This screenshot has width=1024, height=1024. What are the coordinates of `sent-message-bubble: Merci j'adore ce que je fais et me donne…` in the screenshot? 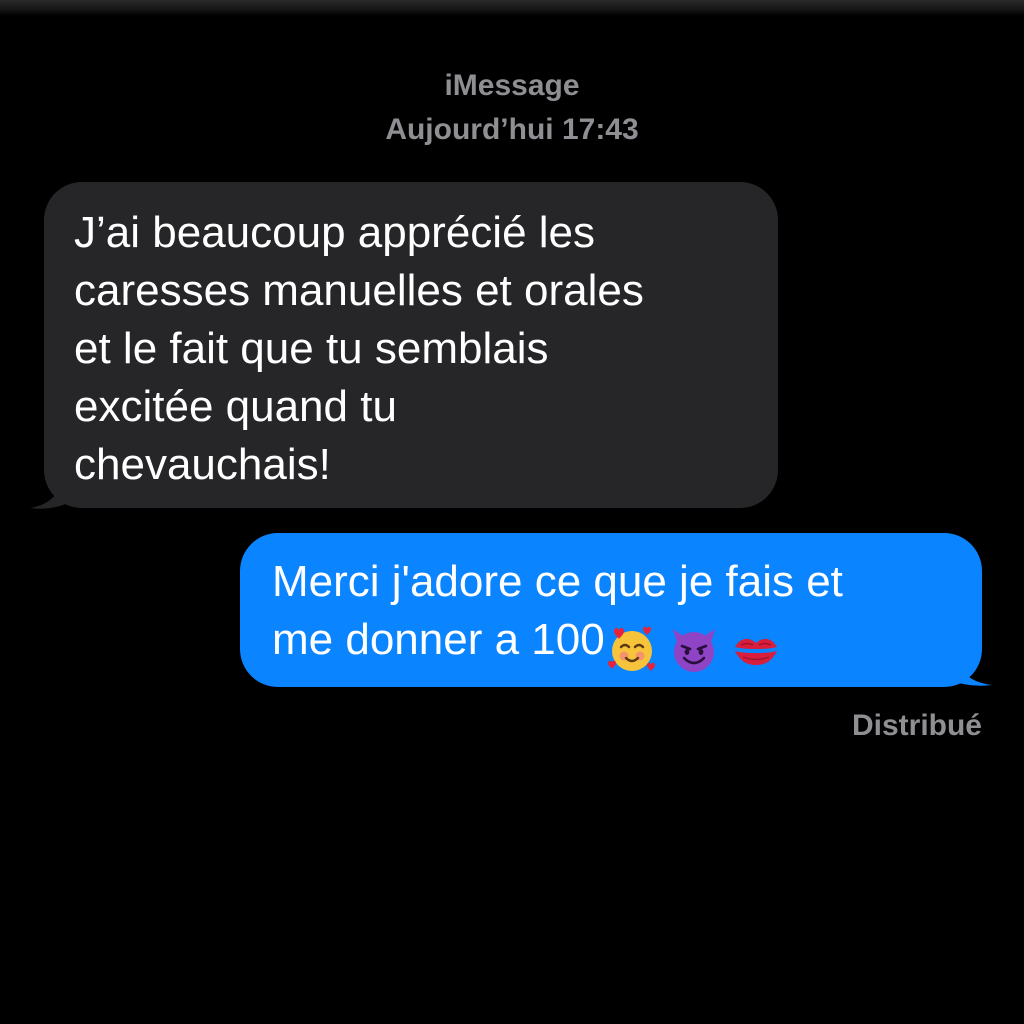 It's located at (611, 610).